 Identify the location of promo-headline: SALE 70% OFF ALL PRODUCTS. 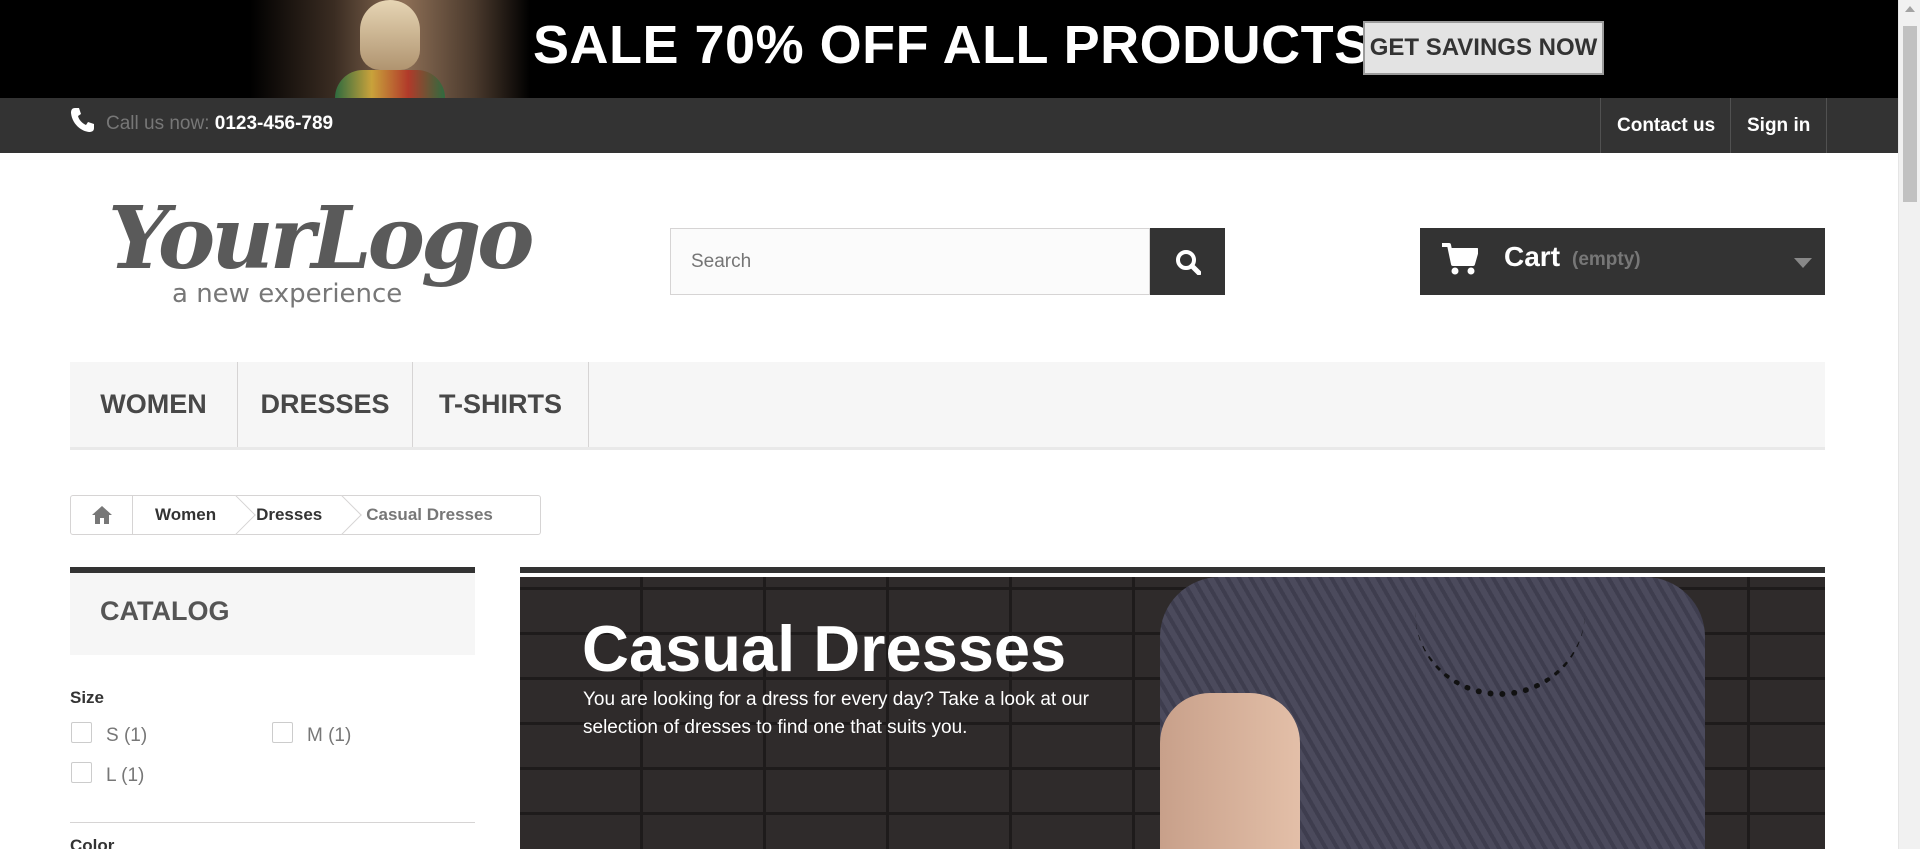
(952, 45).